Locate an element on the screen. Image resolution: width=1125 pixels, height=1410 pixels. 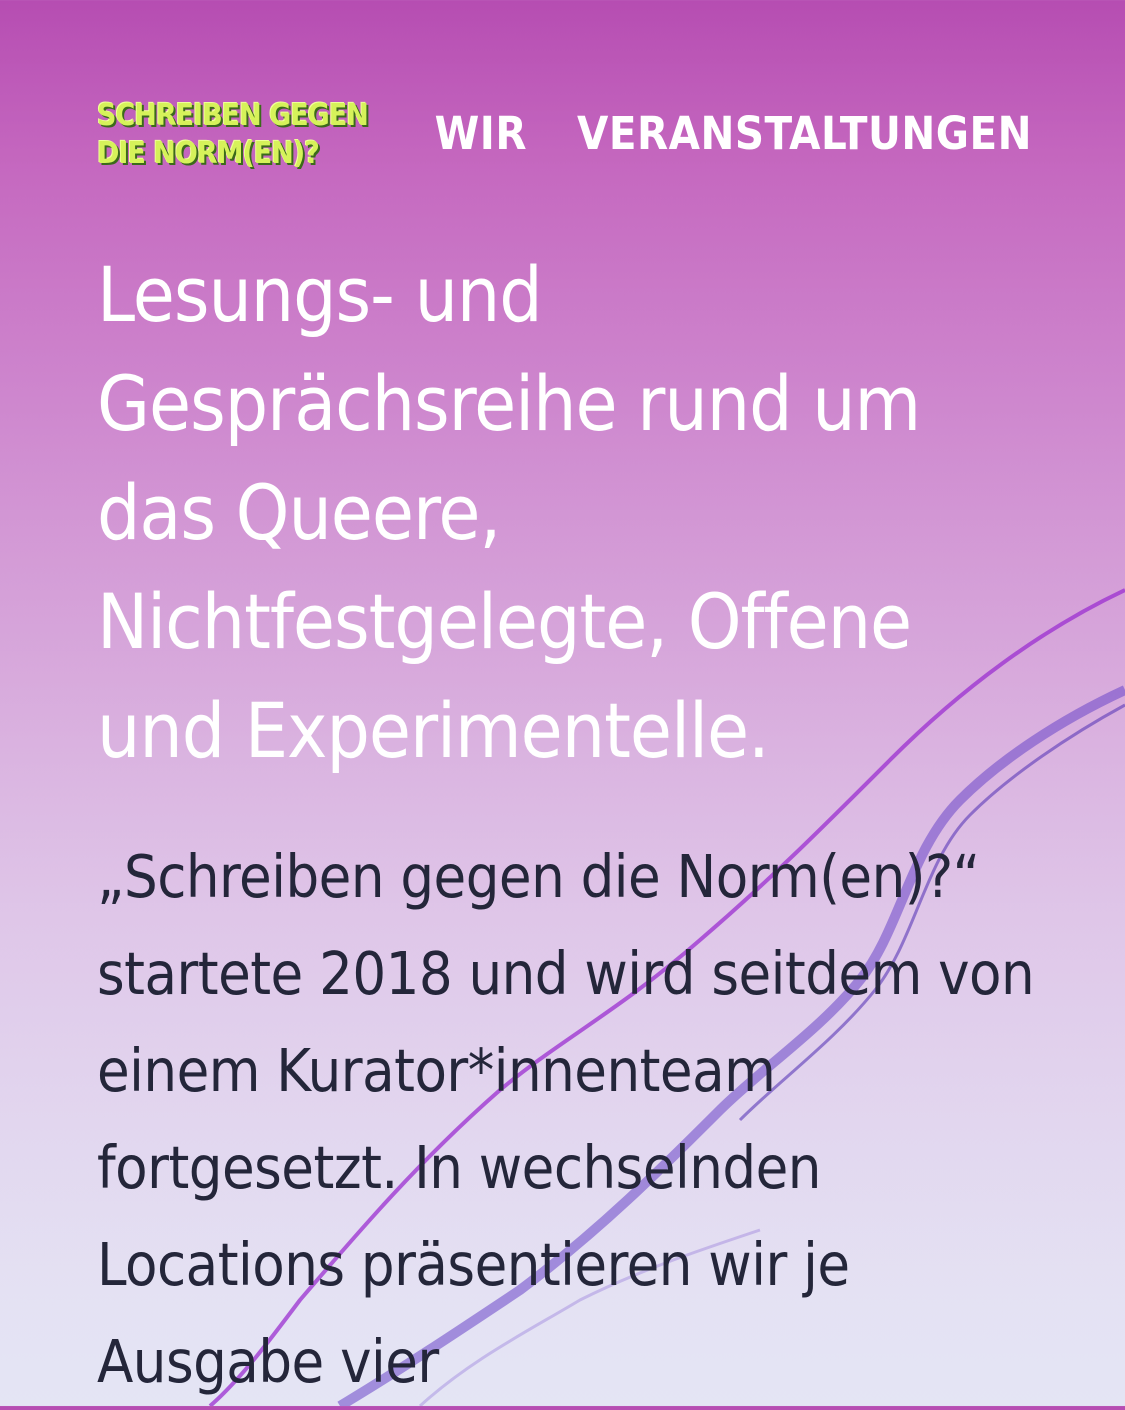
site-logo: SCHREIBEN GEGEN DIE NORM(EN)? is located at coordinates (252, 138).